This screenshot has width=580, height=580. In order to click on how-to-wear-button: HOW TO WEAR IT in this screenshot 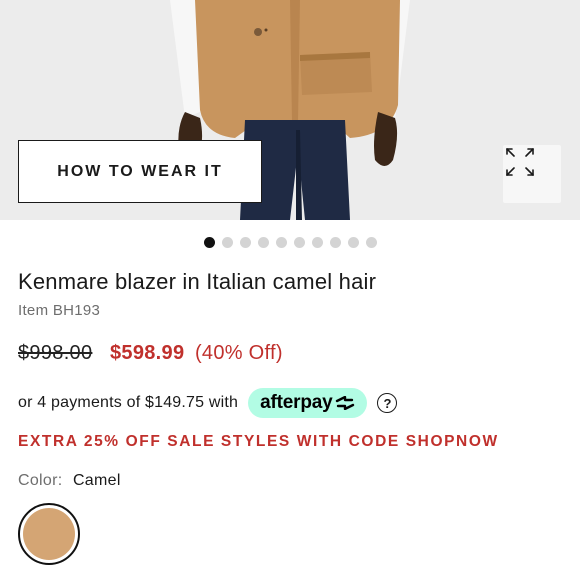, I will do `click(140, 171)`.